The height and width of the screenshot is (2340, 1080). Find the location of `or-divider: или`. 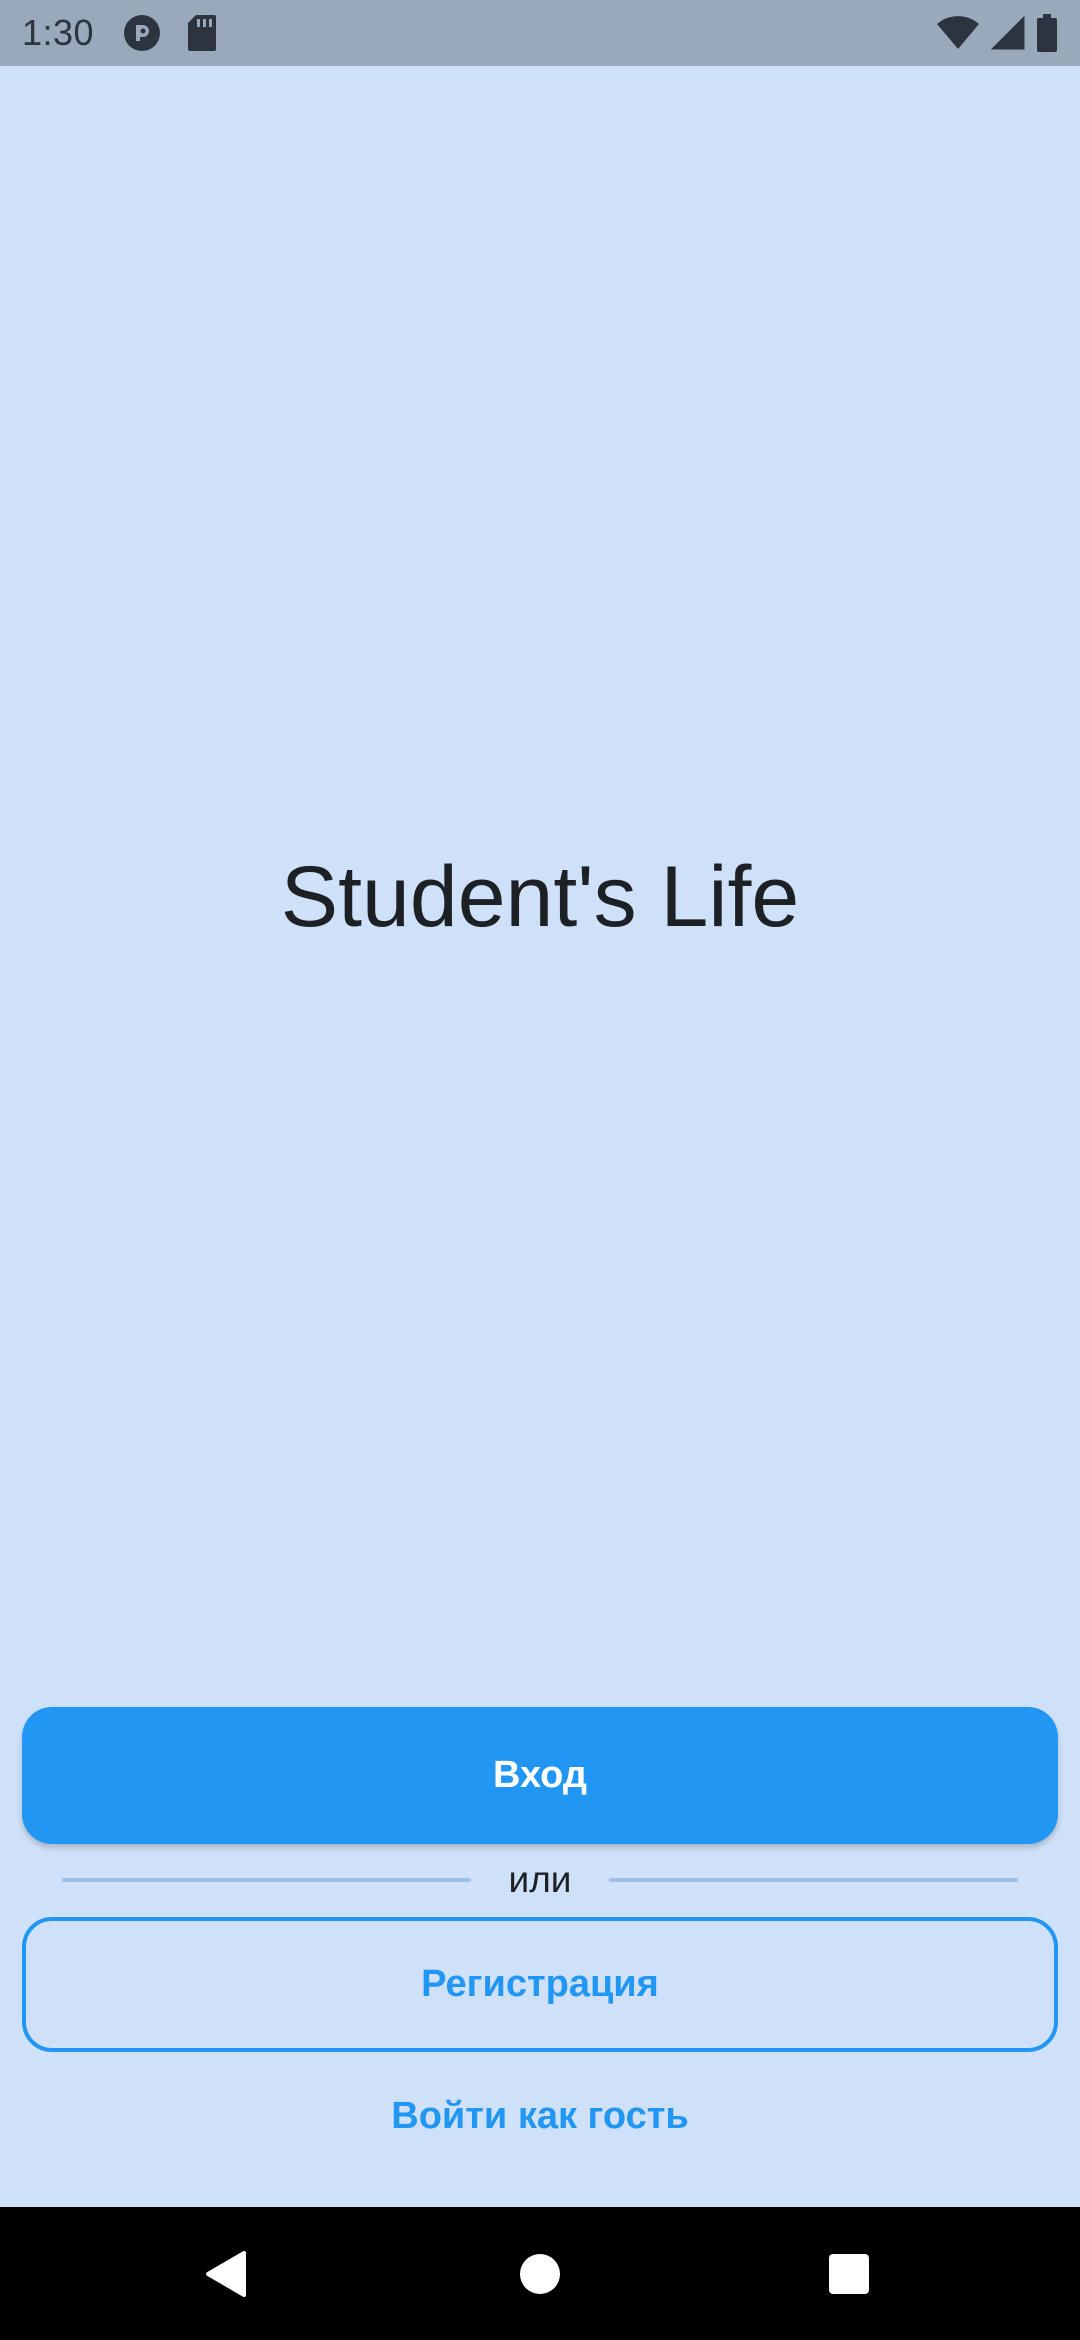

or-divider: или is located at coordinates (540, 1879).